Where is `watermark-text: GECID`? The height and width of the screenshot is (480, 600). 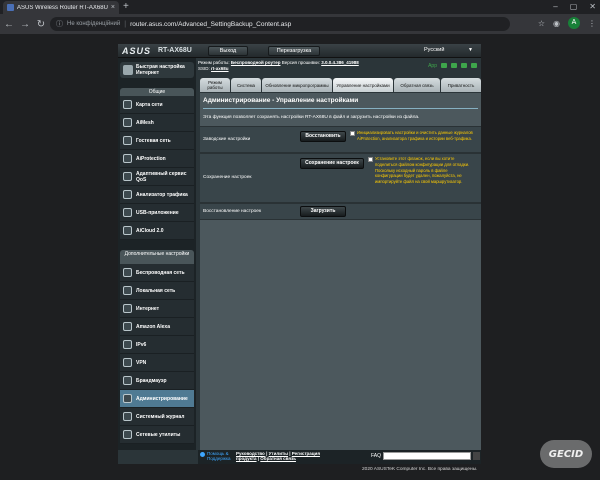 watermark-text: GECID is located at coordinates (566, 454).